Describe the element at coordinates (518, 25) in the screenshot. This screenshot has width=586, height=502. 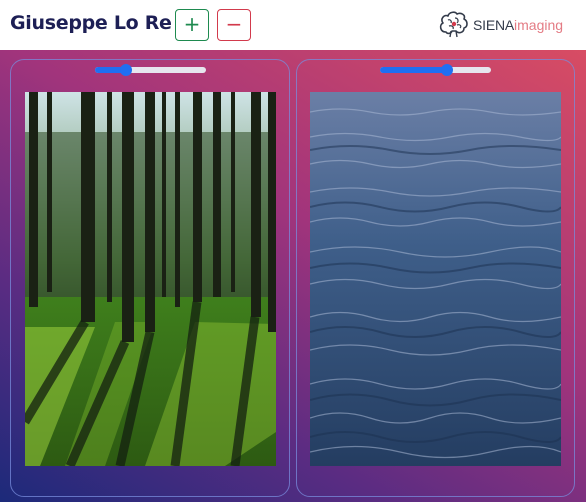
I see `logo-text: SIENAimaging` at that location.